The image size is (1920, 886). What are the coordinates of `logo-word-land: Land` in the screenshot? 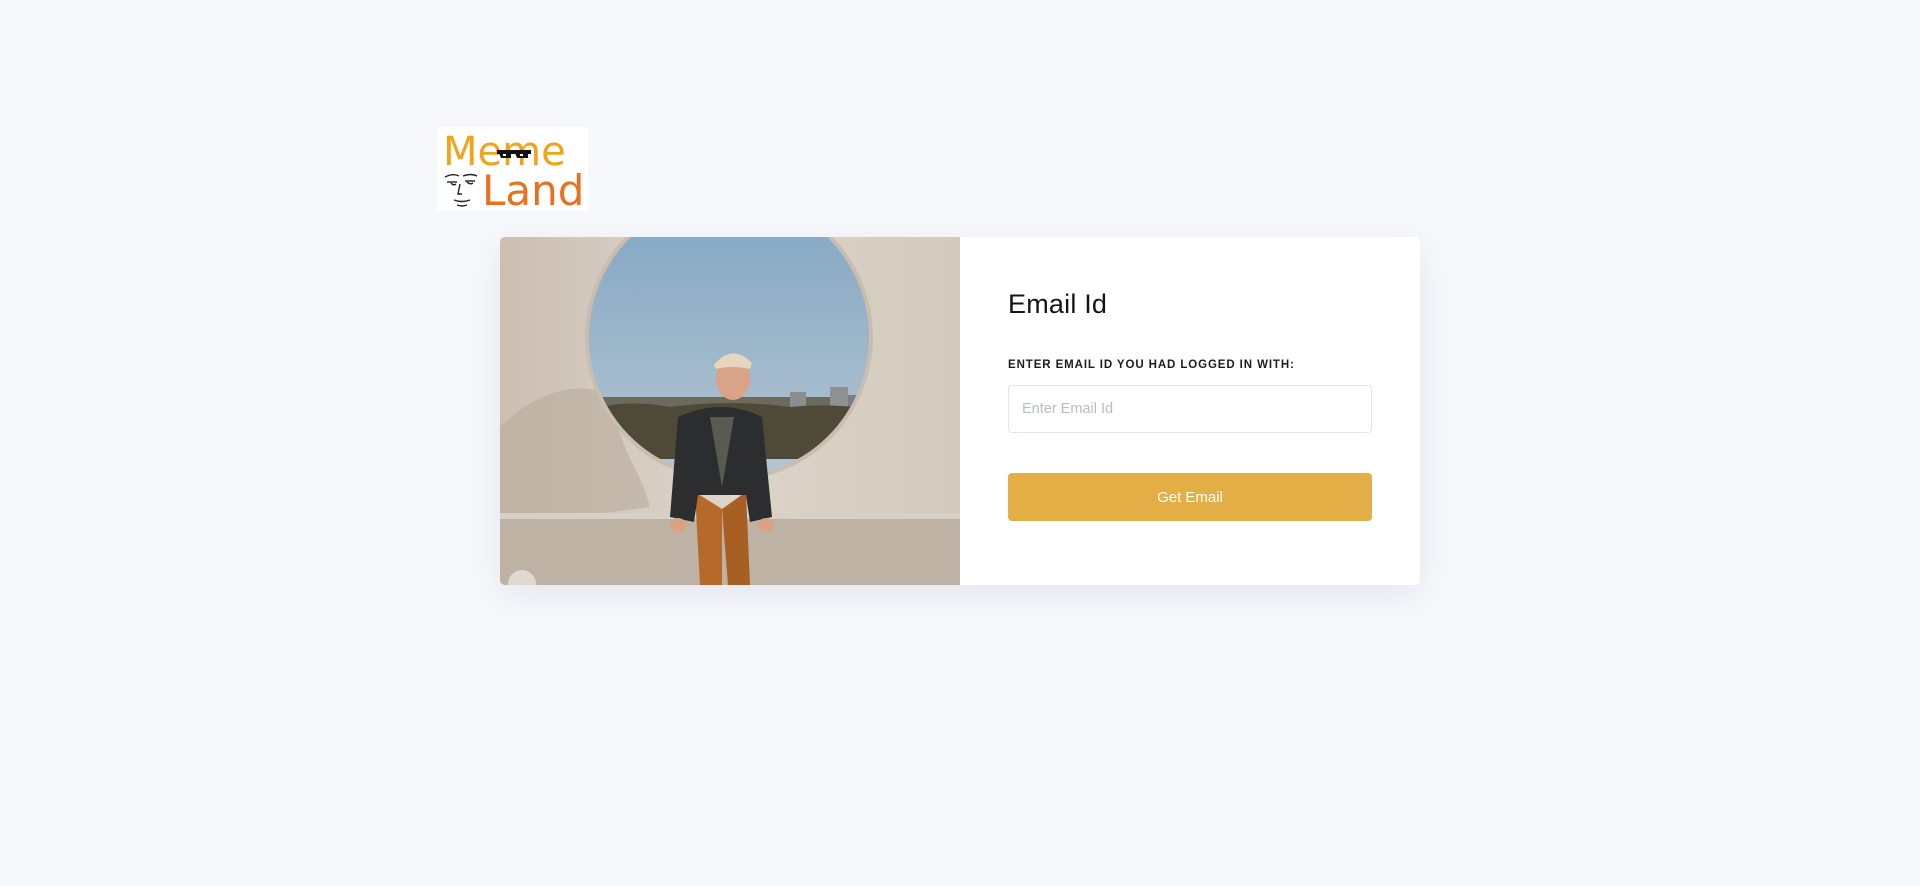 It's located at (533, 188).